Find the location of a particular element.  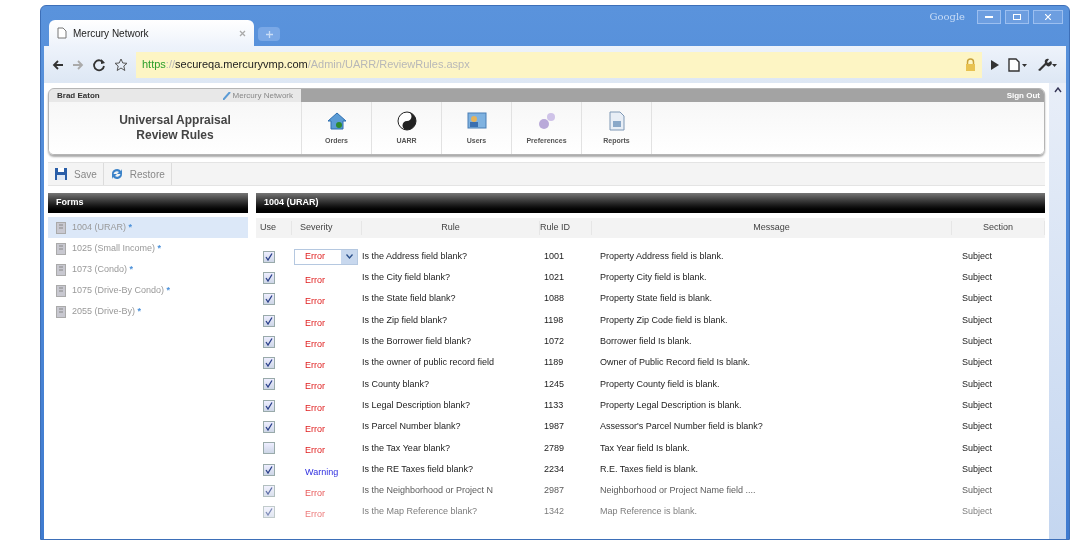

table-cell-text: Is the State field blank? is located at coordinates (409, 299).